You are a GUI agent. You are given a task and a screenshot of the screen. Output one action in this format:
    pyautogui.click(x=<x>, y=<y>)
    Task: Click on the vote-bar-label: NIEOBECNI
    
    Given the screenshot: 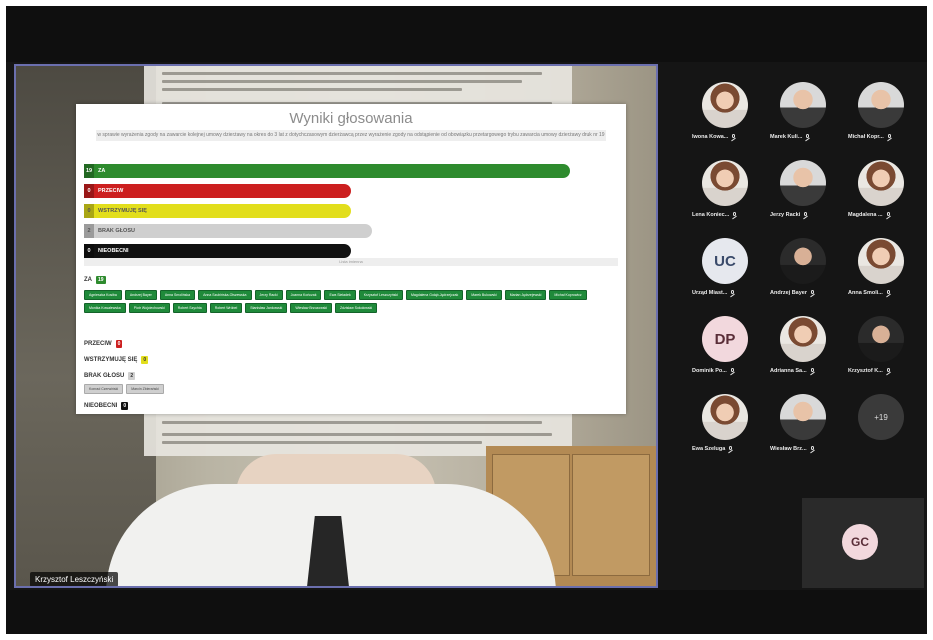 What is the action you would take?
    pyautogui.click(x=113, y=251)
    